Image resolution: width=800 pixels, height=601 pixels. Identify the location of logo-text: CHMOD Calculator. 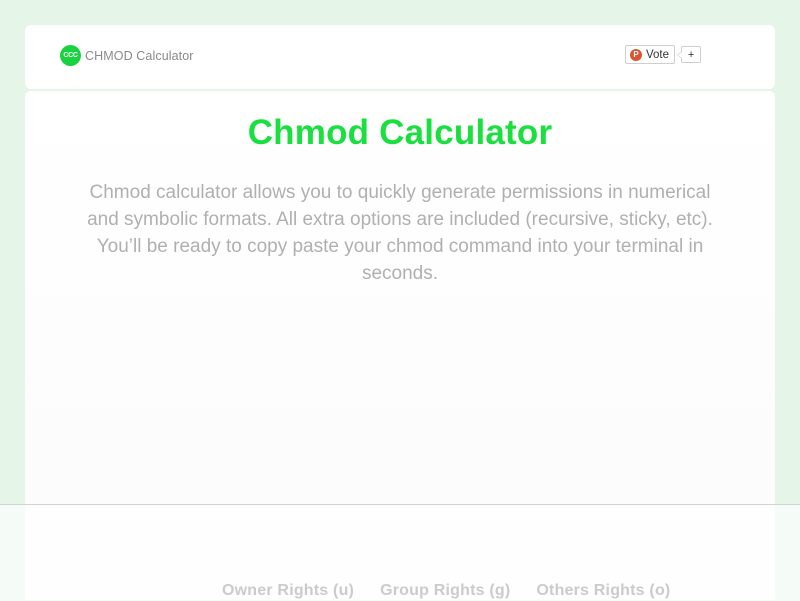
(139, 55).